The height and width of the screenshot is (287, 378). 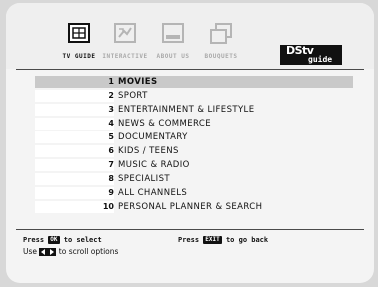 What do you see at coordinates (212, 240) in the screenshot?
I see `exit-key-icon: EXIT` at bounding box center [212, 240].